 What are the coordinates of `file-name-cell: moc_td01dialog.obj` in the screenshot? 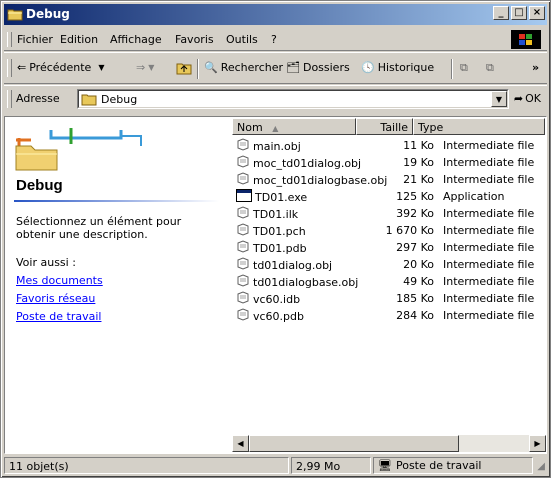 It's located at (298, 163).